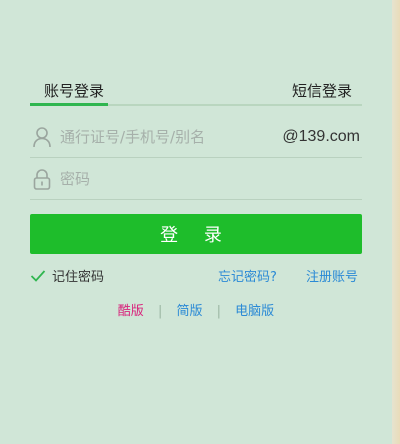 The image size is (400, 444). I want to click on version-cool-link: 酷版, so click(131, 311).